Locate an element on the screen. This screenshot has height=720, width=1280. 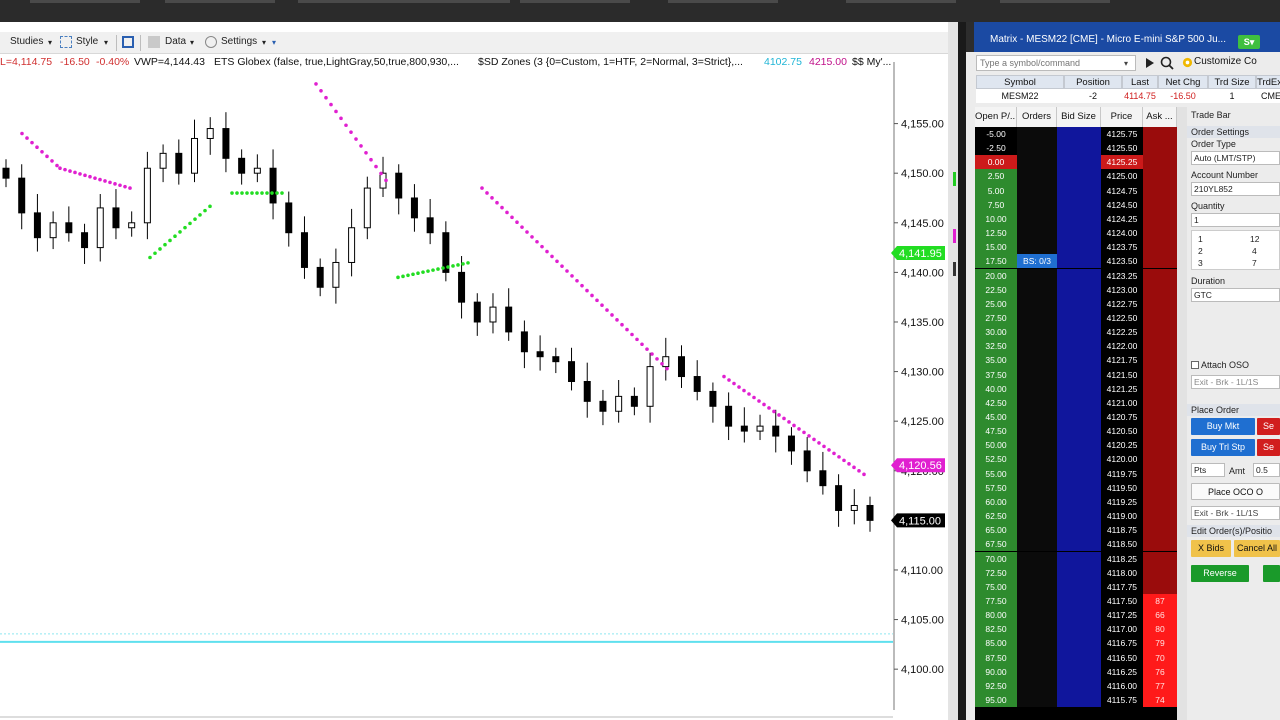
ladder-row: 72.50 4118.00 is located at coordinates (1076, 572).